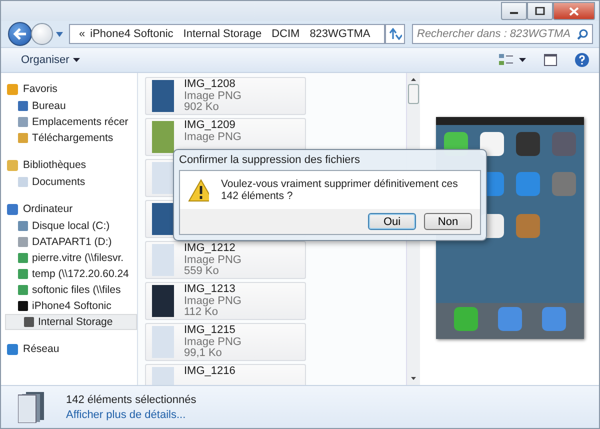  What do you see at coordinates (270, 160) in the screenshot?
I see `dialog-title: Confirmer la suppression des fichiers` at bounding box center [270, 160].